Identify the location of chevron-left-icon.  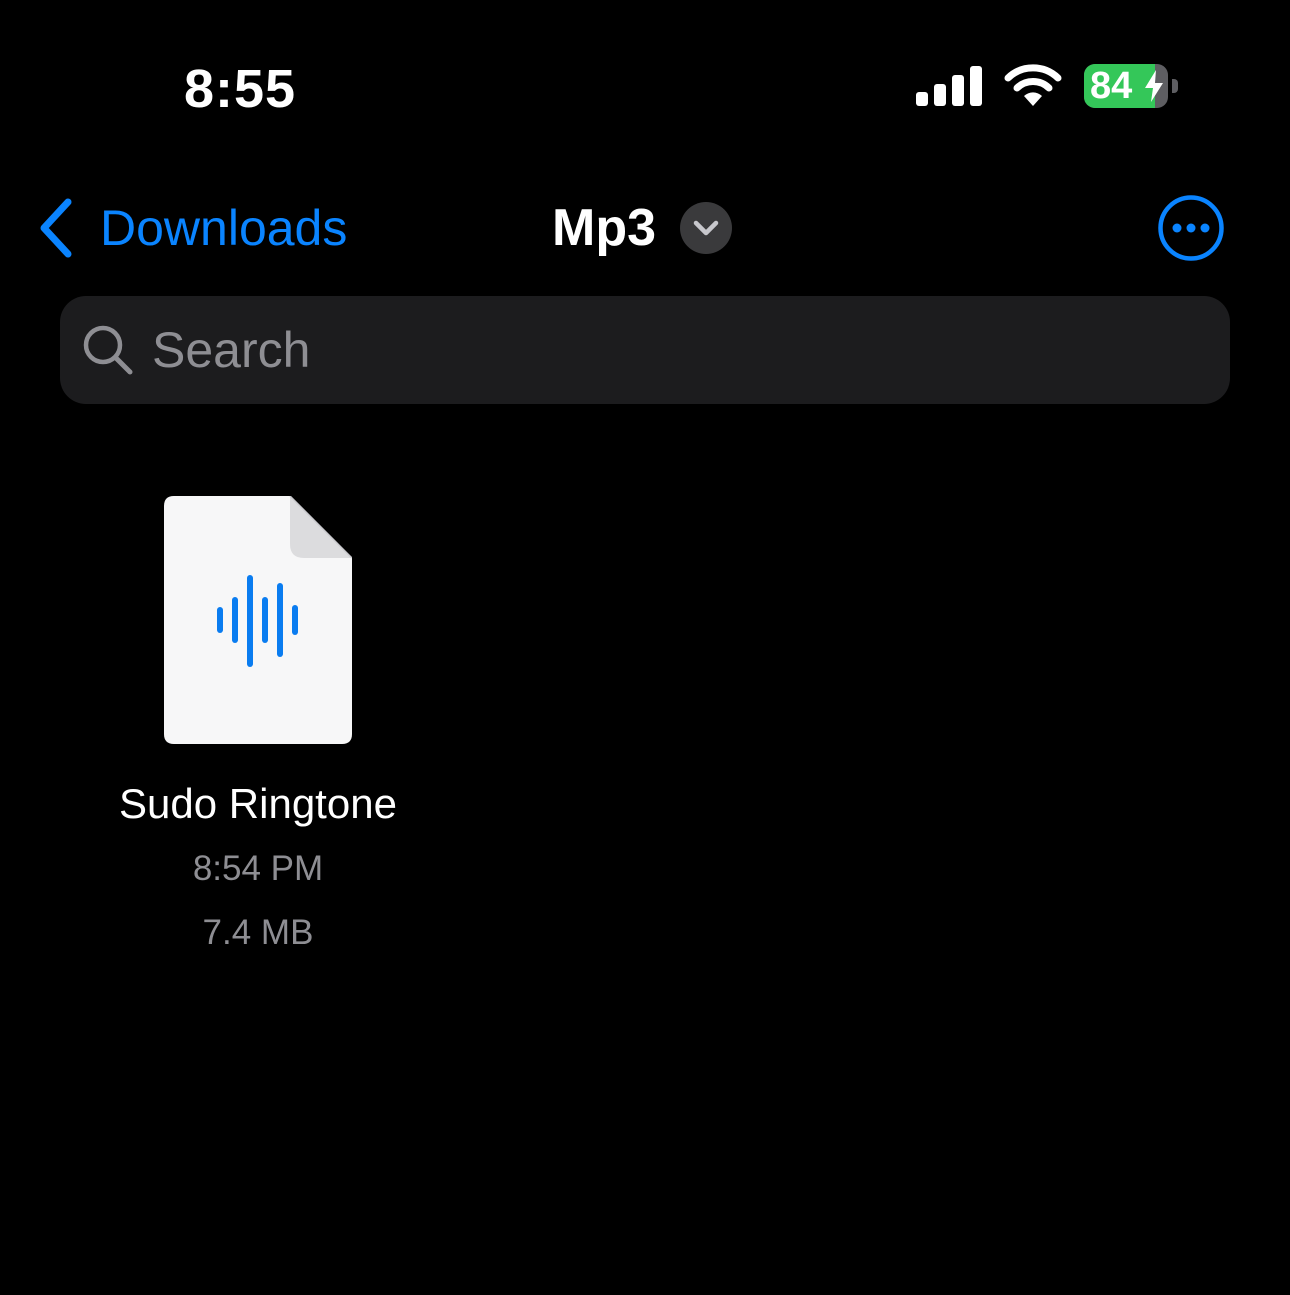
(56, 228).